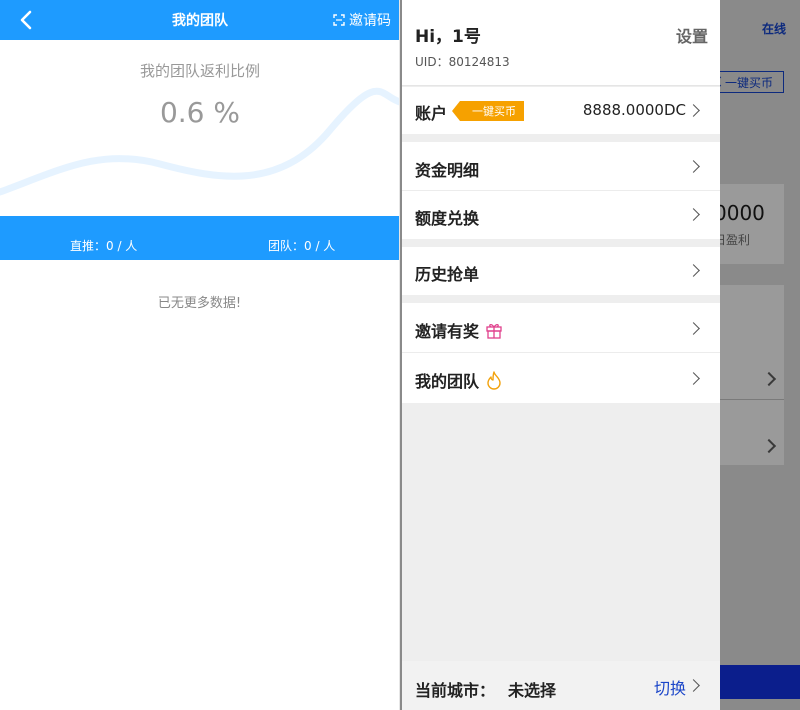 This screenshot has width=800, height=710. What do you see at coordinates (488, 111) in the screenshot?
I see `buy-coin-tag: 一键买币` at bounding box center [488, 111].